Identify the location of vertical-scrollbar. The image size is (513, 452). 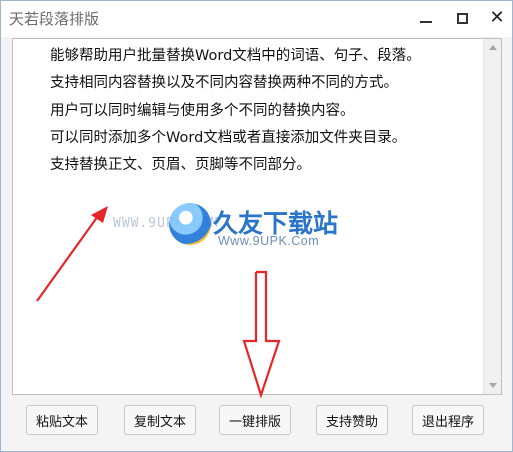
(492, 216).